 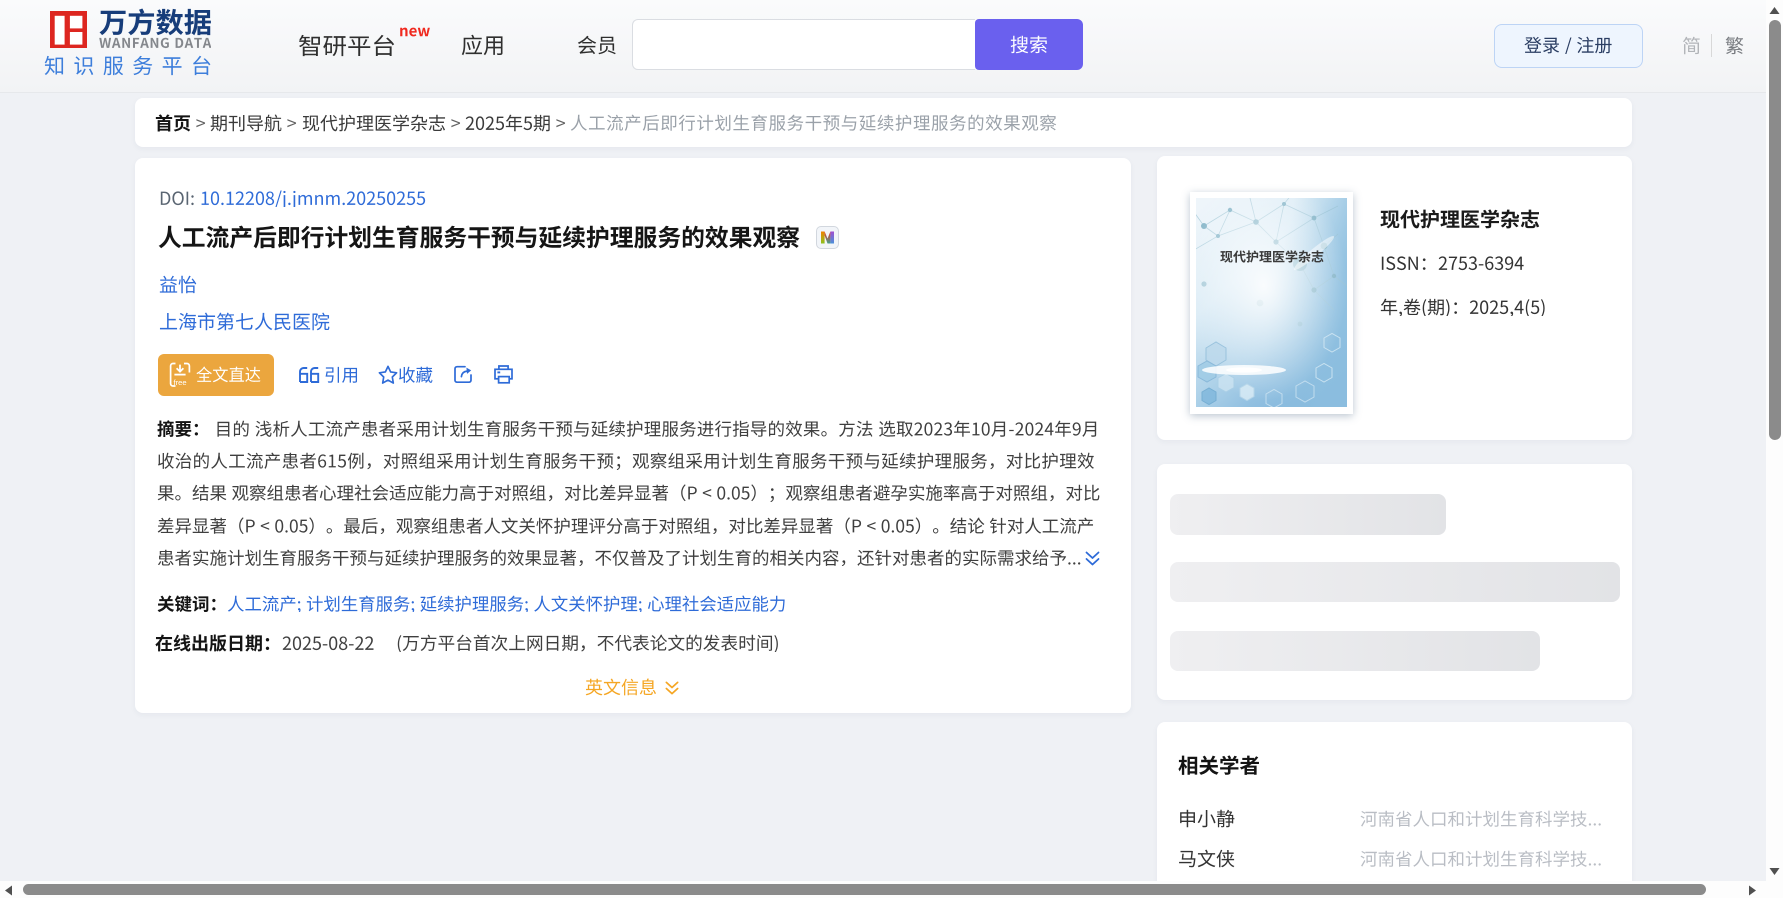 What do you see at coordinates (179, 382) in the screenshot?
I see `svg-text: free` at bounding box center [179, 382].